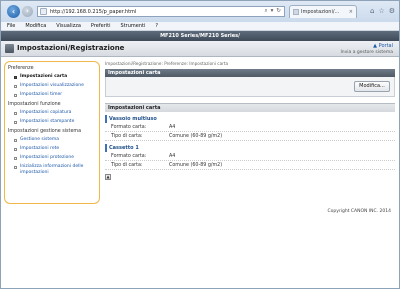 The width and height of the screenshot is (400, 289). I want to click on portal-link-label: Portal, so click(385, 46).